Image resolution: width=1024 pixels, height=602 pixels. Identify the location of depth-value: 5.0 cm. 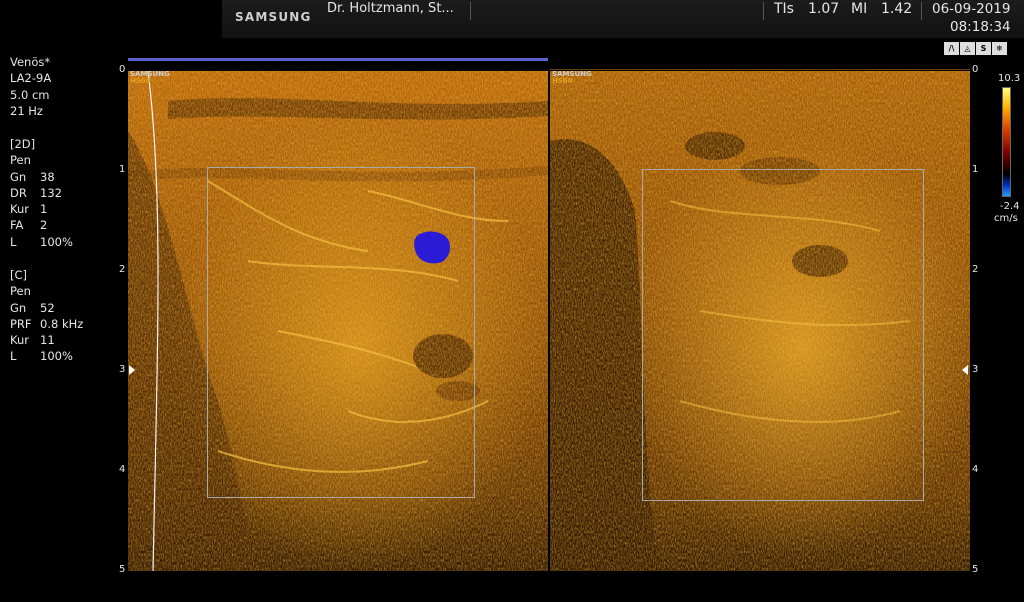
(30, 94).